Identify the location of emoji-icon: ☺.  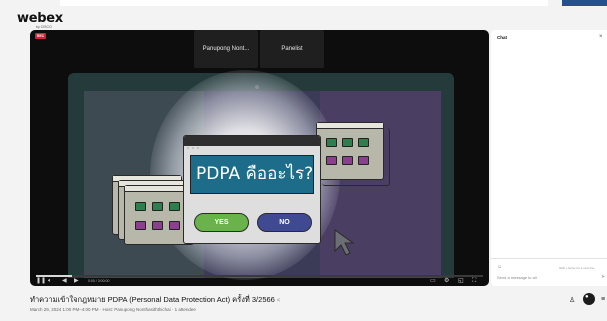
(499, 267).